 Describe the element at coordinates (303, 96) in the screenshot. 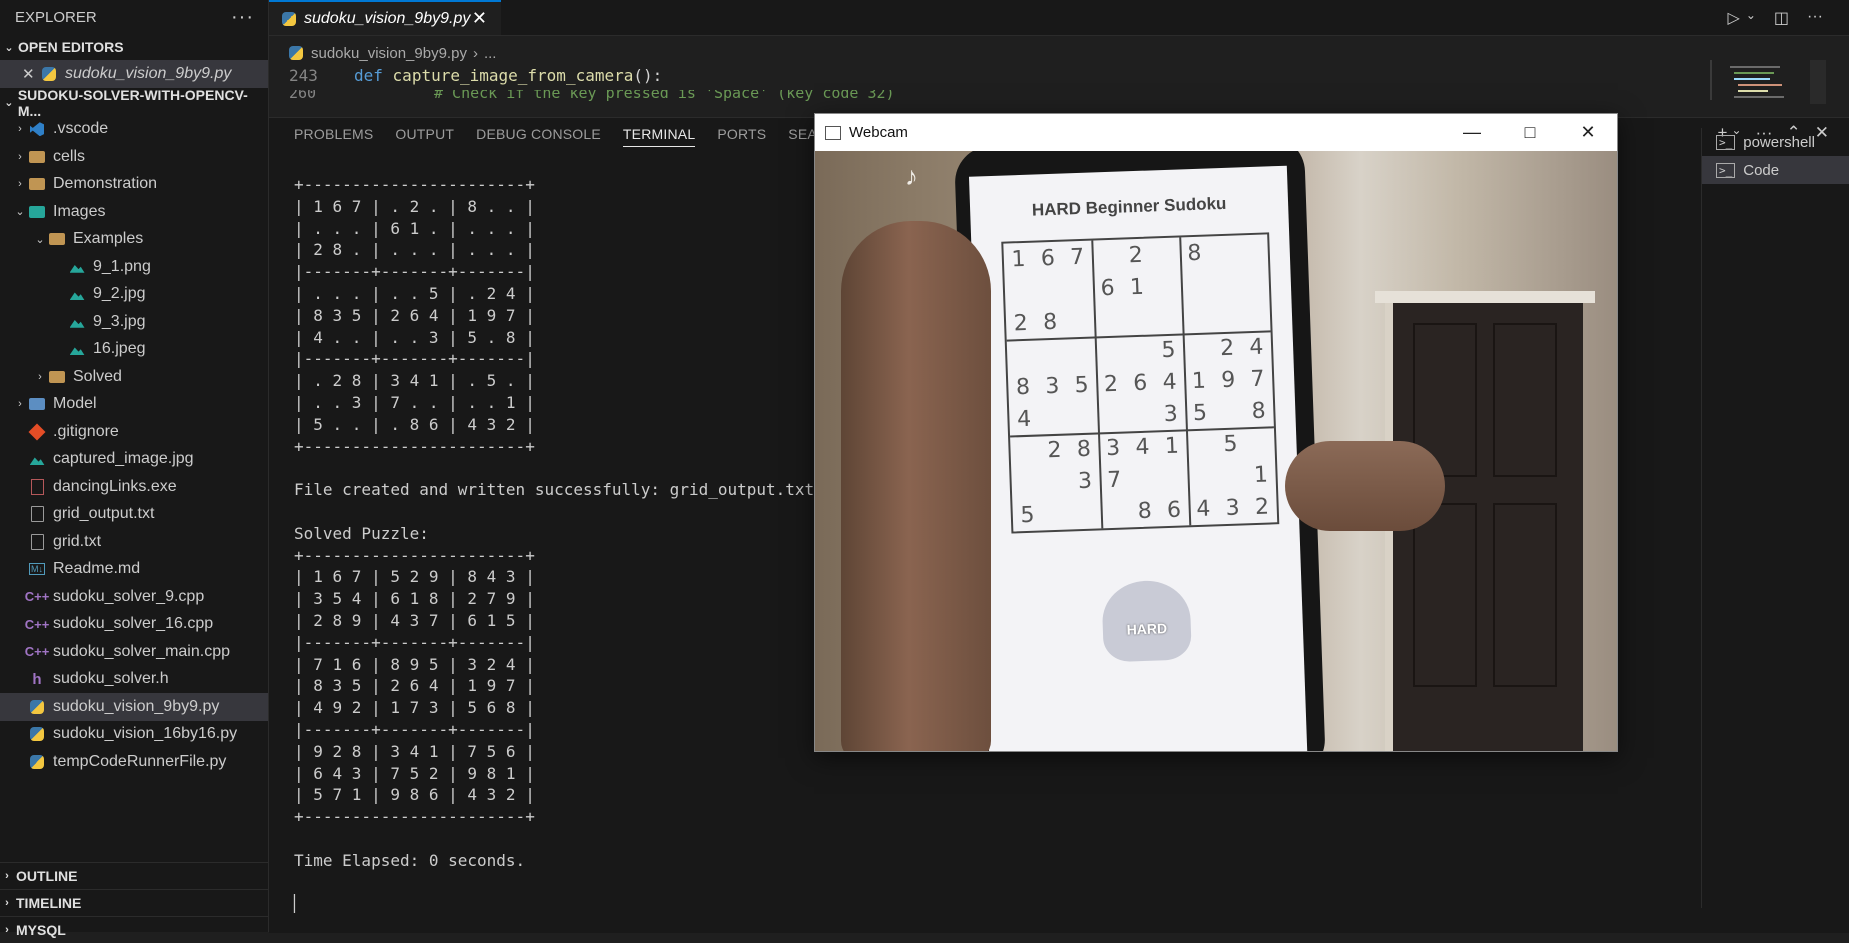

I see `line-number: 260` at that location.